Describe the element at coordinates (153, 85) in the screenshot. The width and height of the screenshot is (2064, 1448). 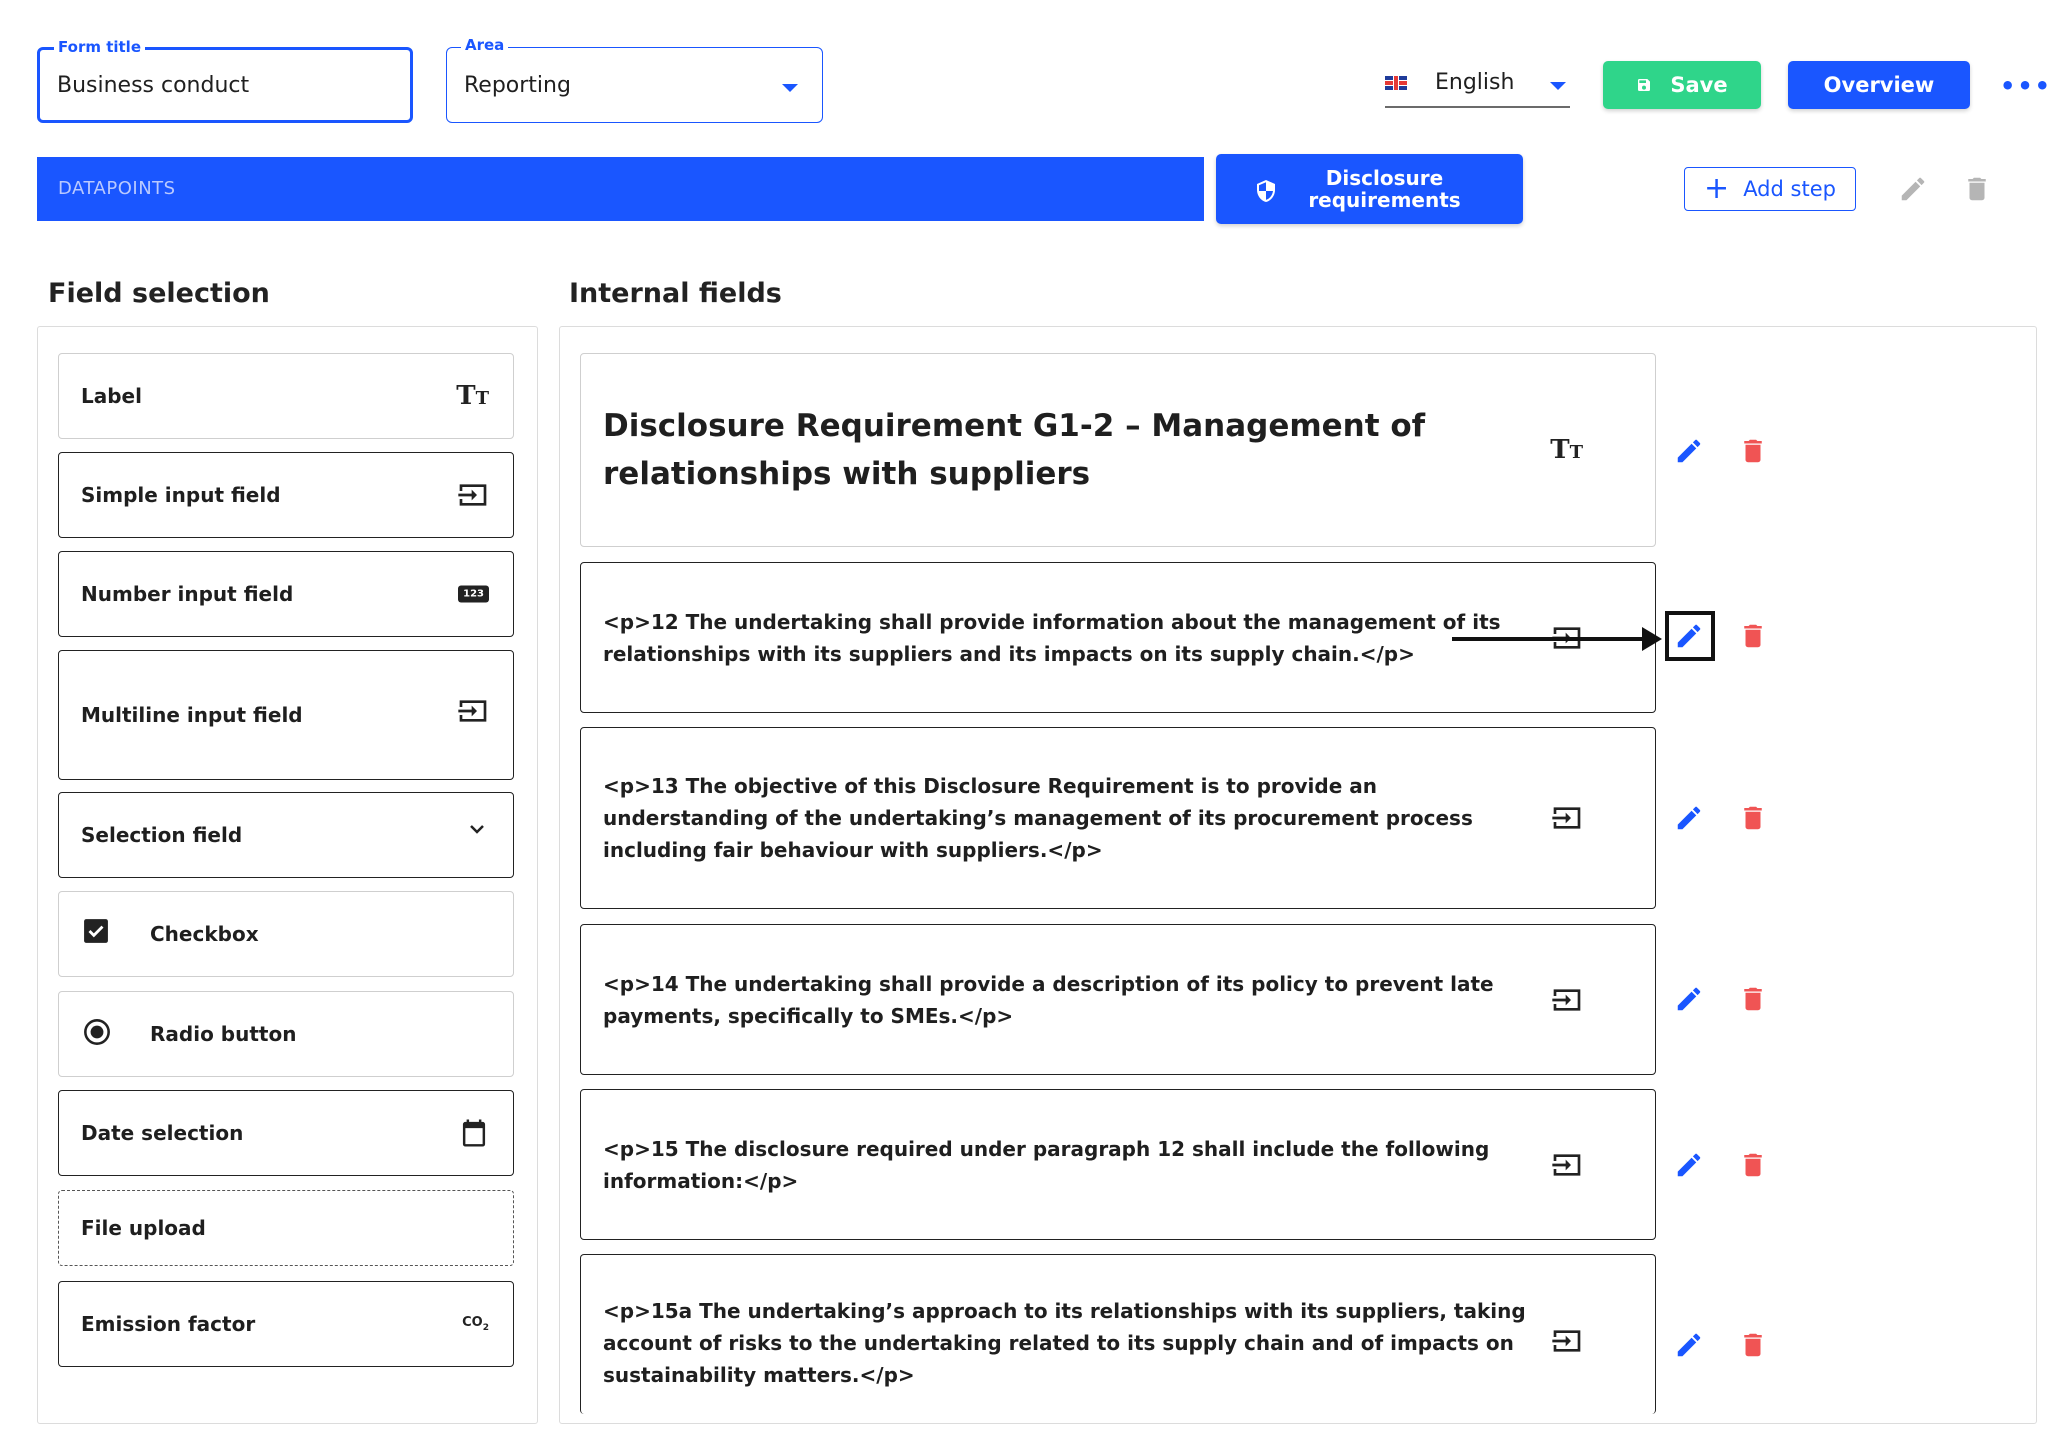
I see `form-title-value: Business conduct` at that location.